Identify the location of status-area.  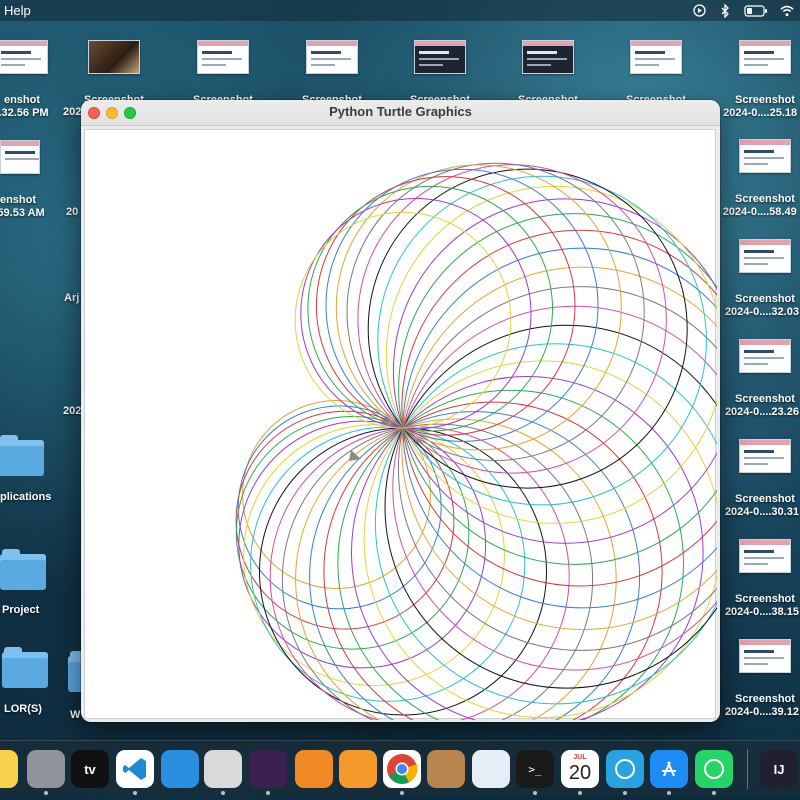
(743, 10).